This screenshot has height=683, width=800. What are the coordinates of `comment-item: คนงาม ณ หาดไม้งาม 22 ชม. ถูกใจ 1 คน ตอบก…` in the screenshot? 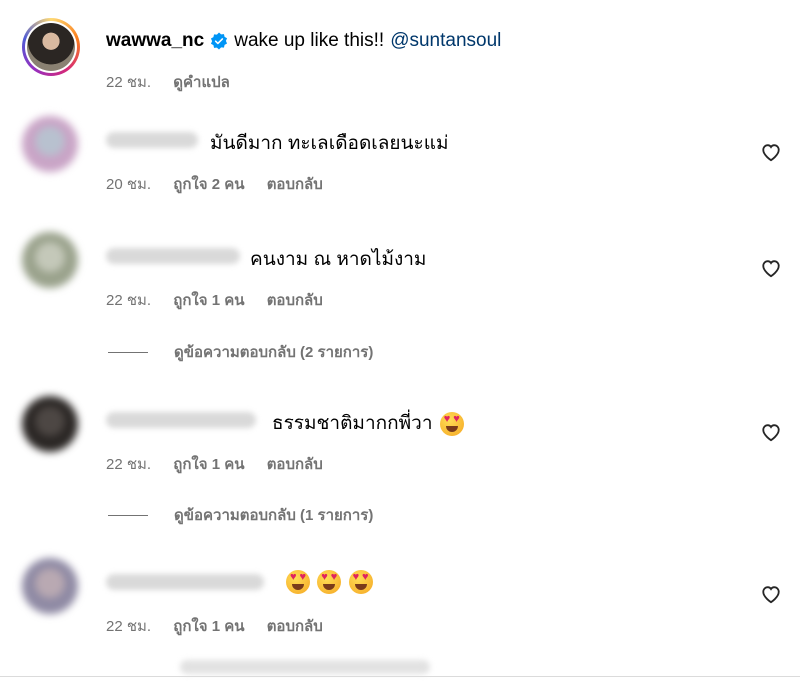 It's located at (402, 272).